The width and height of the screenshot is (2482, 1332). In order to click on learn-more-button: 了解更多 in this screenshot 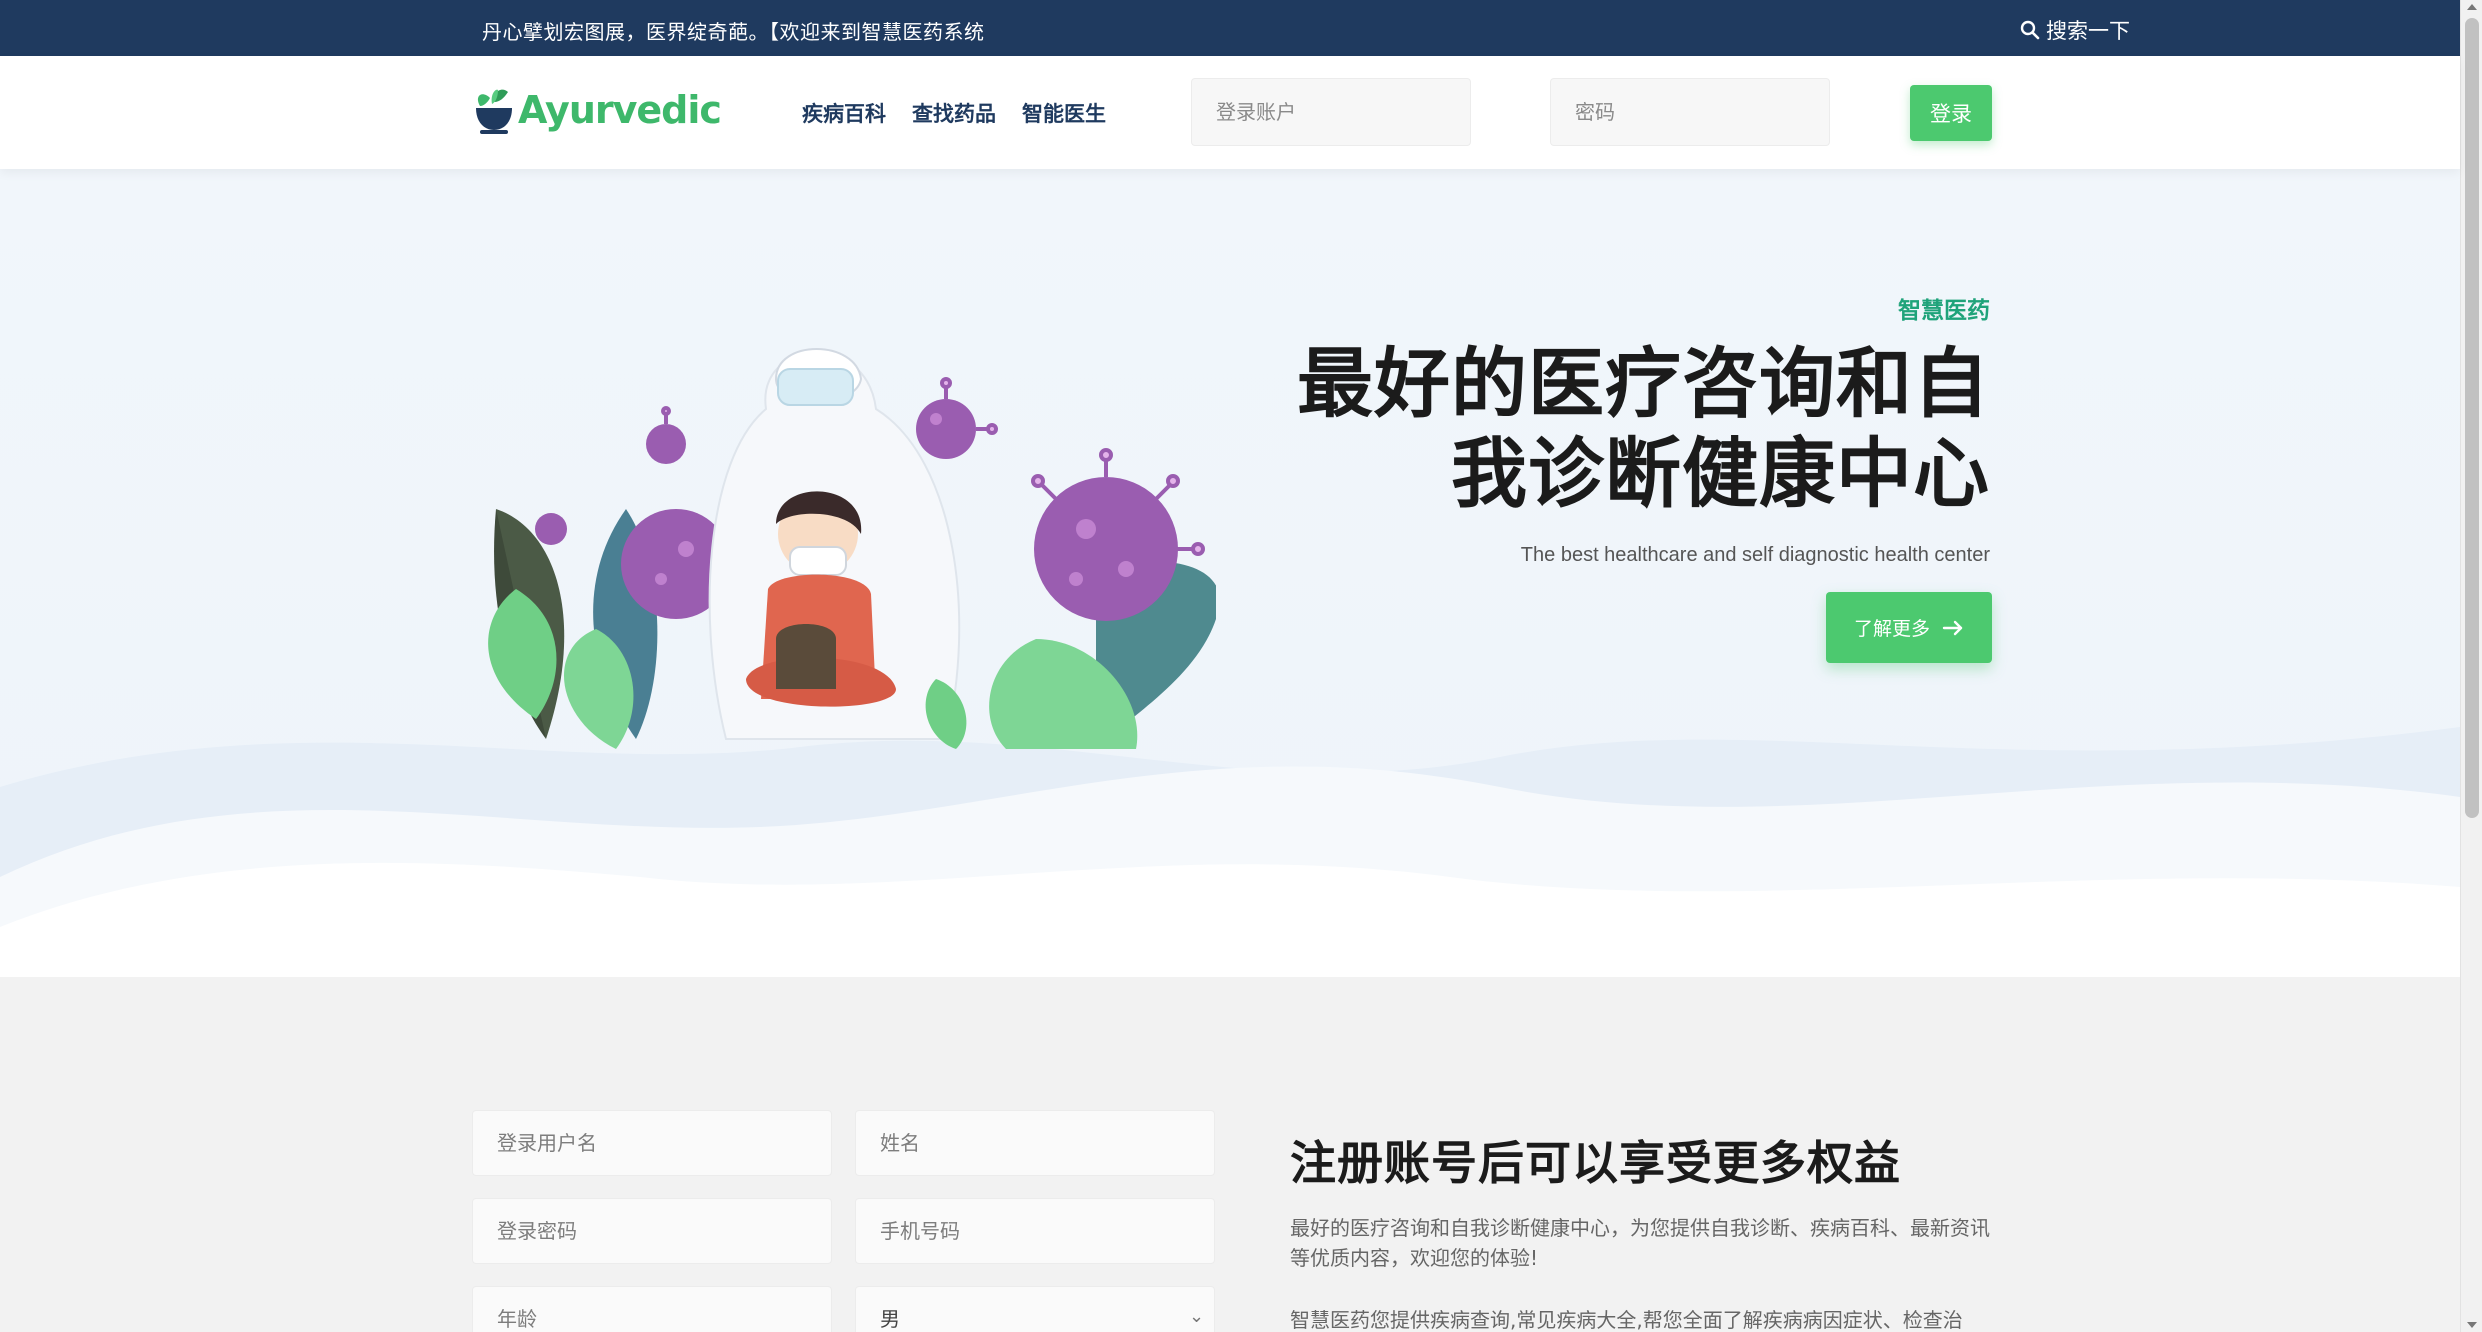, I will do `click(1909, 627)`.